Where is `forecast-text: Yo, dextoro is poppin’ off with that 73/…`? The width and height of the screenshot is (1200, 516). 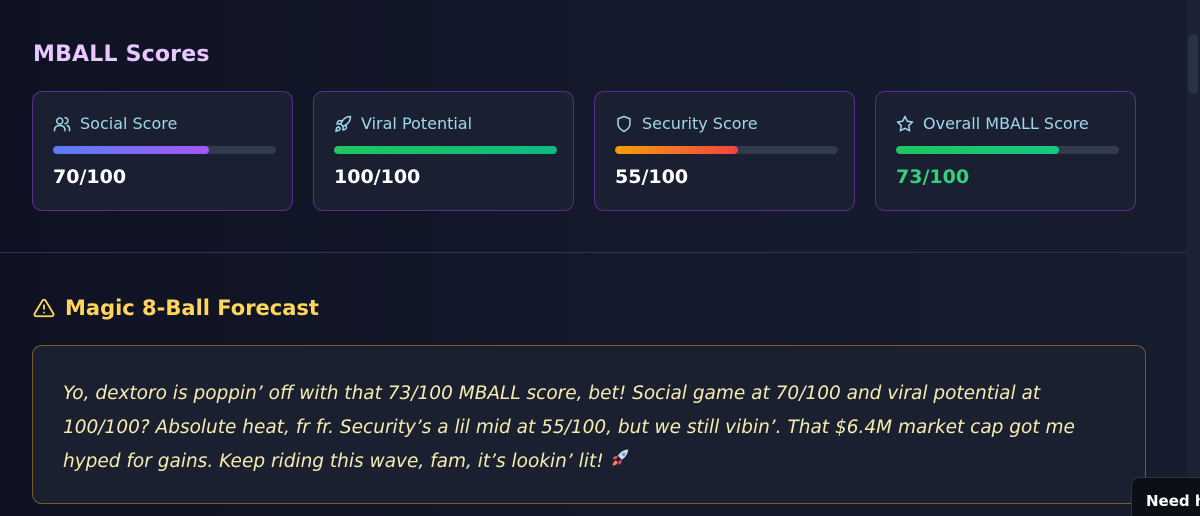 forecast-text: Yo, dextoro is poppin’ off with that 73/… is located at coordinates (569, 427).